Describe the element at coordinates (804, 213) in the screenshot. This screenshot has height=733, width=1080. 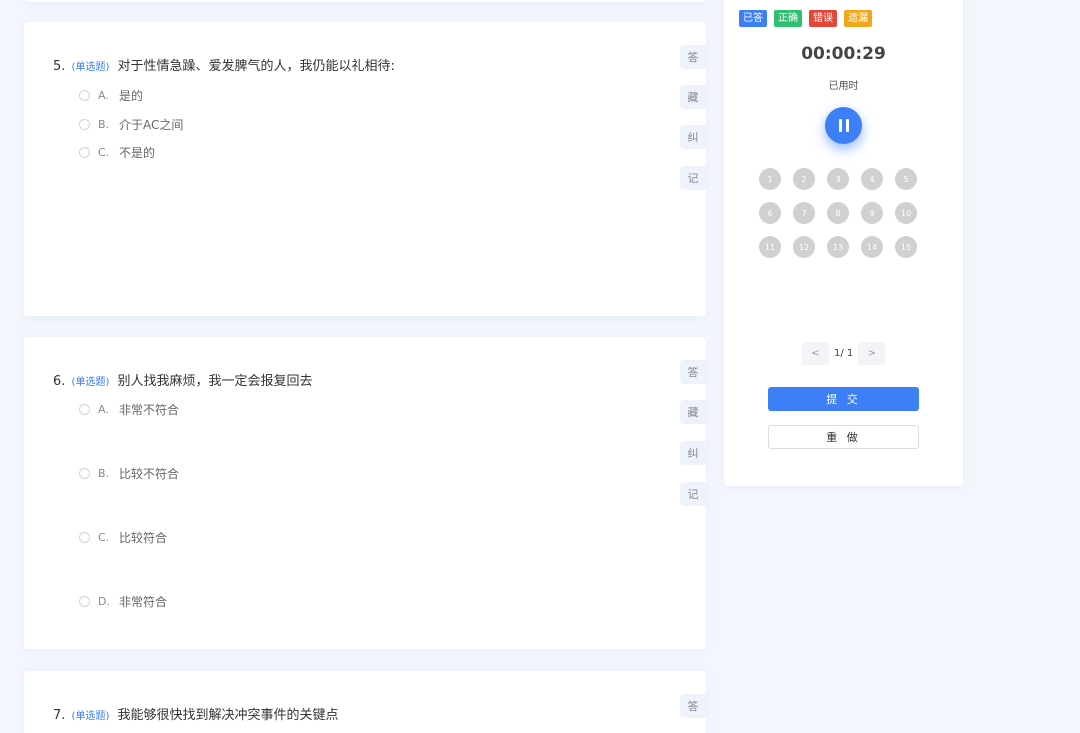
I see `question-nav-item: 7` at that location.